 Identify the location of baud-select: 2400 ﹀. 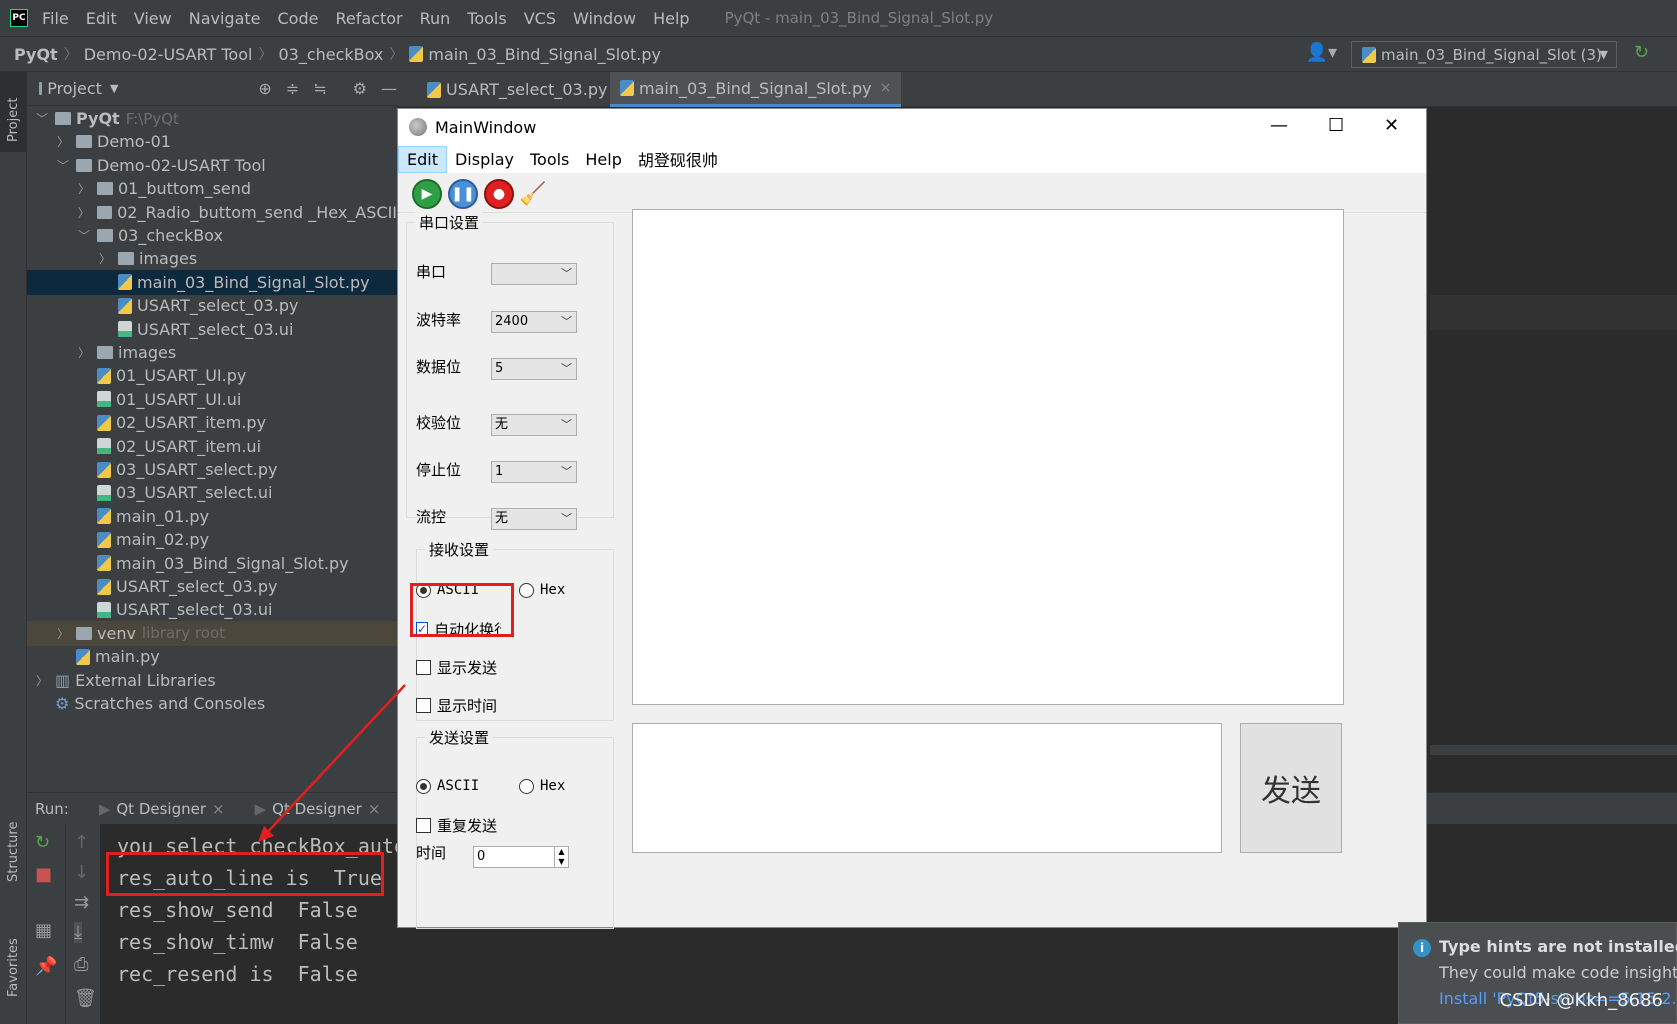
(534, 322).